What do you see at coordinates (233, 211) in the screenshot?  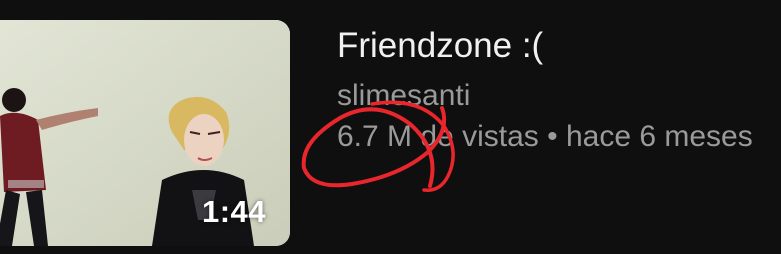 I see `duration-badge: 1:44` at bounding box center [233, 211].